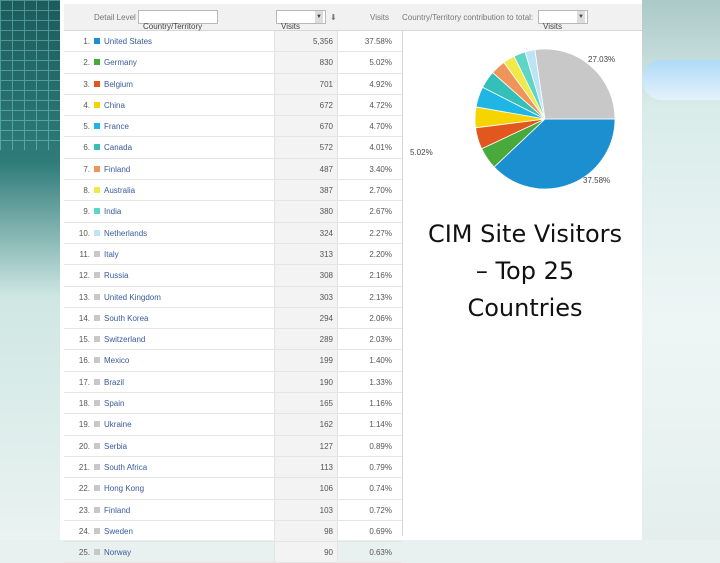 Image resolution: width=720 pixels, height=563 pixels. Describe the element at coordinates (301, 20) in the screenshot. I see `metric-select: Visits ▼` at that location.